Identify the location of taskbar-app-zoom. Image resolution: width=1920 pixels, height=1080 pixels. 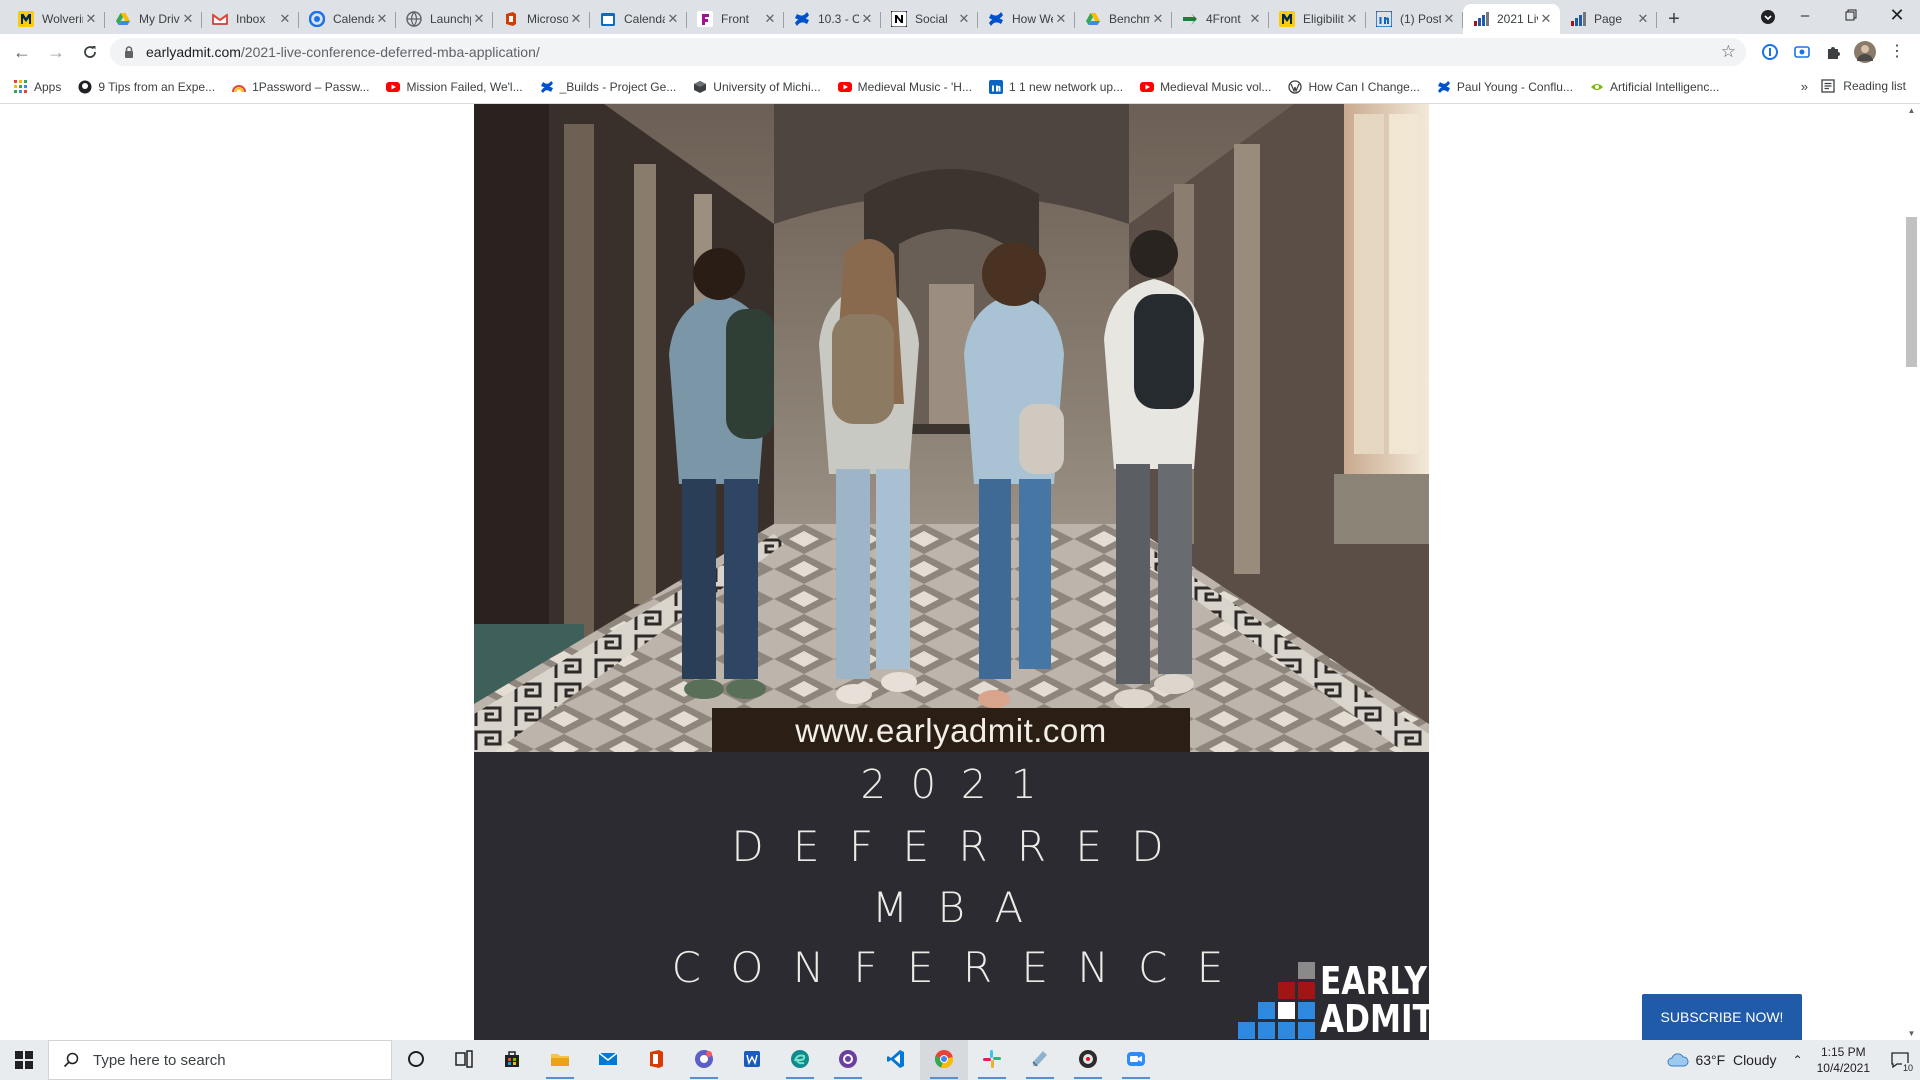
(1136, 1060).